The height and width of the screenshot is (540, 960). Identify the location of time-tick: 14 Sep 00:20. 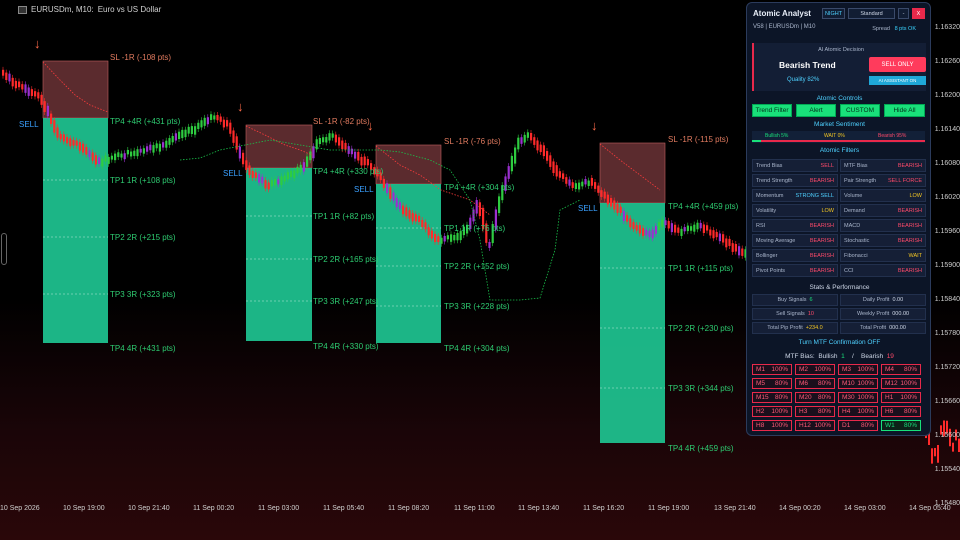
(800, 508).